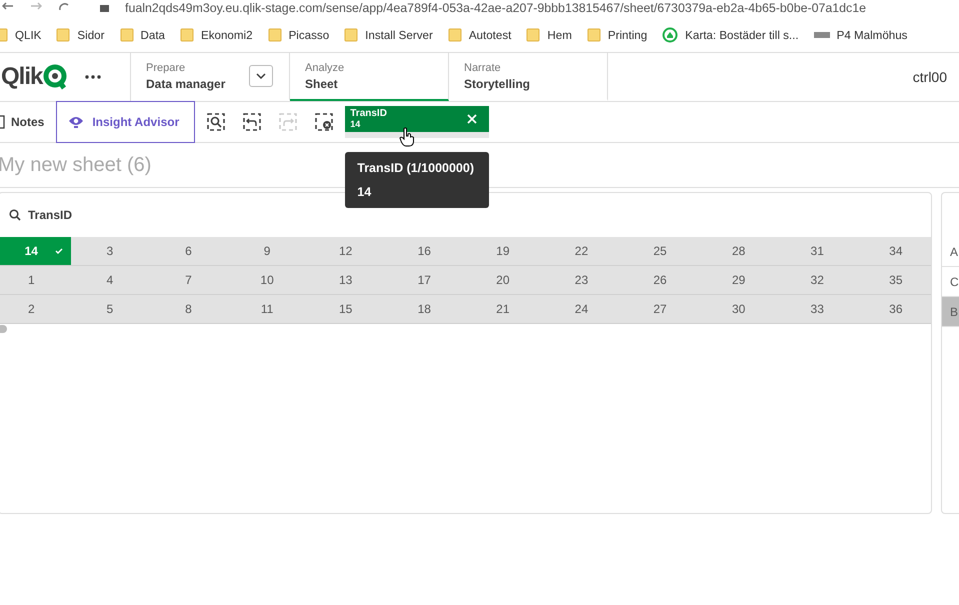 The width and height of the screenshot is (959, 605). Describe the element at coordinates (581, 280) in the screenshot. I see `listbox-value: 23` at that location.